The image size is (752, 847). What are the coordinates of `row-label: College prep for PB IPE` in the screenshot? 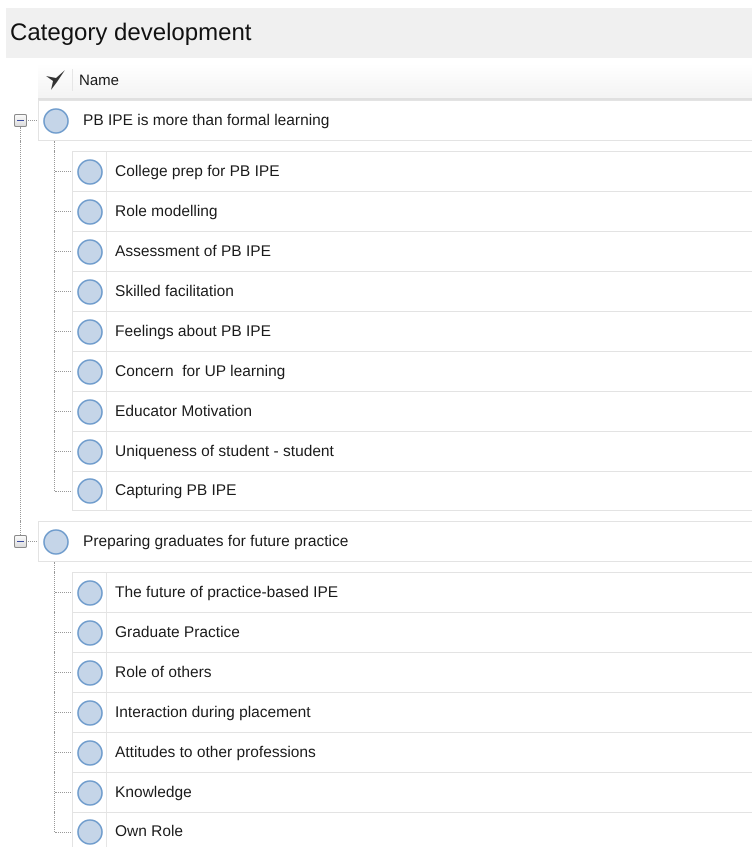 It's located at (197, 171).